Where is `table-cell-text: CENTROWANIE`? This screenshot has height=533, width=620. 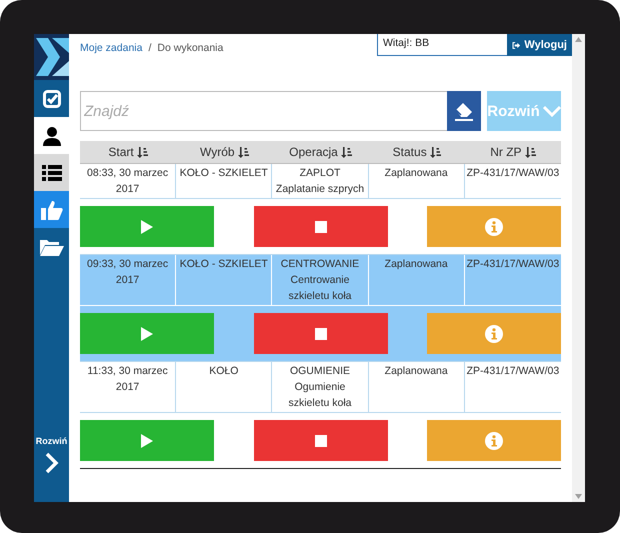 table-cell-text: CENTROWANIE is located at coordinates (320, 264).